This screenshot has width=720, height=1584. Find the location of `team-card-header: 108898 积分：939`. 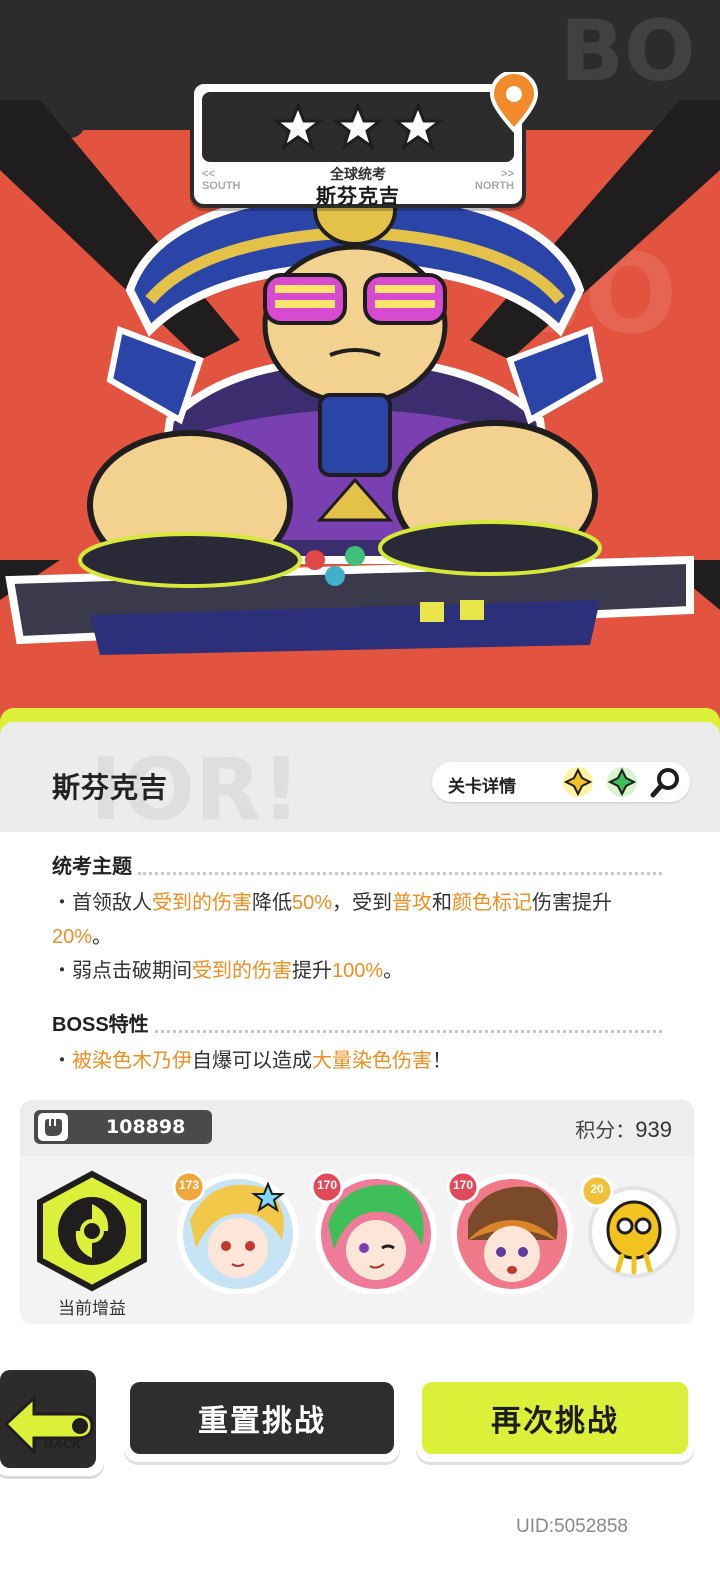

team-card-header: 108898 积分：939 is located at coordinates (357, 1128).